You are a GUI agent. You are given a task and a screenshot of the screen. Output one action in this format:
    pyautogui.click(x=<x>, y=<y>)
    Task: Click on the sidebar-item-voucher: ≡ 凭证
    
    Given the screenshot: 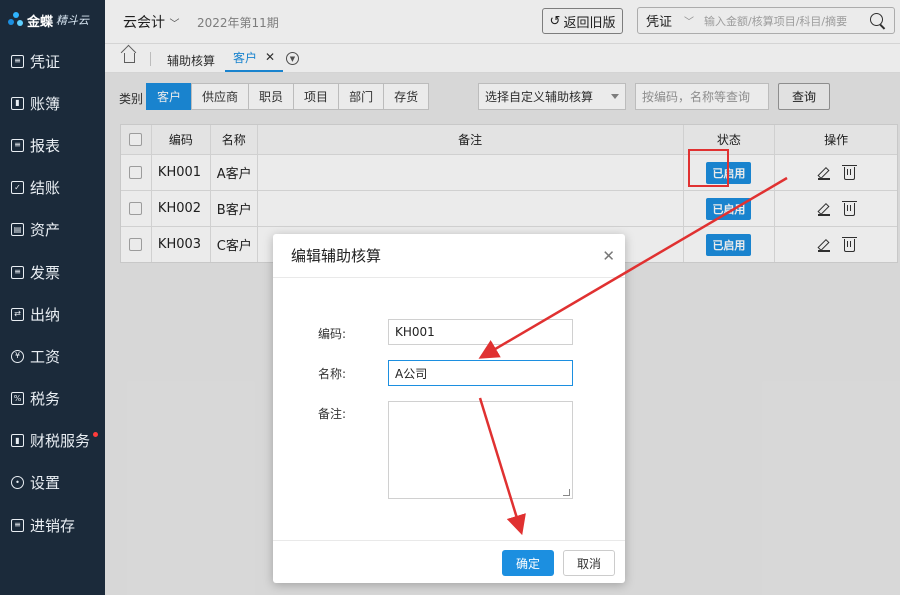 What is the action you would take?
    pyautogui.click(x=52, y=61)
    